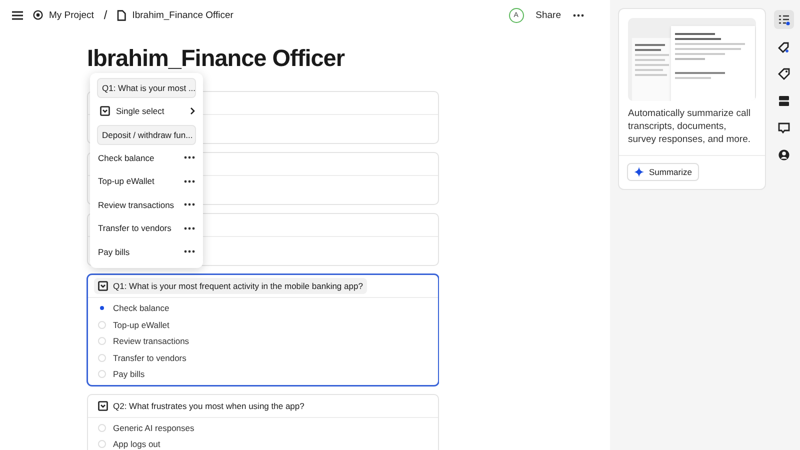 The height and width of the screenshot is (450, 800). What do you see at coordinates (129, 374) in the screenshot?
I see `option-label: Pay bills` at bounding box center [129, 374].